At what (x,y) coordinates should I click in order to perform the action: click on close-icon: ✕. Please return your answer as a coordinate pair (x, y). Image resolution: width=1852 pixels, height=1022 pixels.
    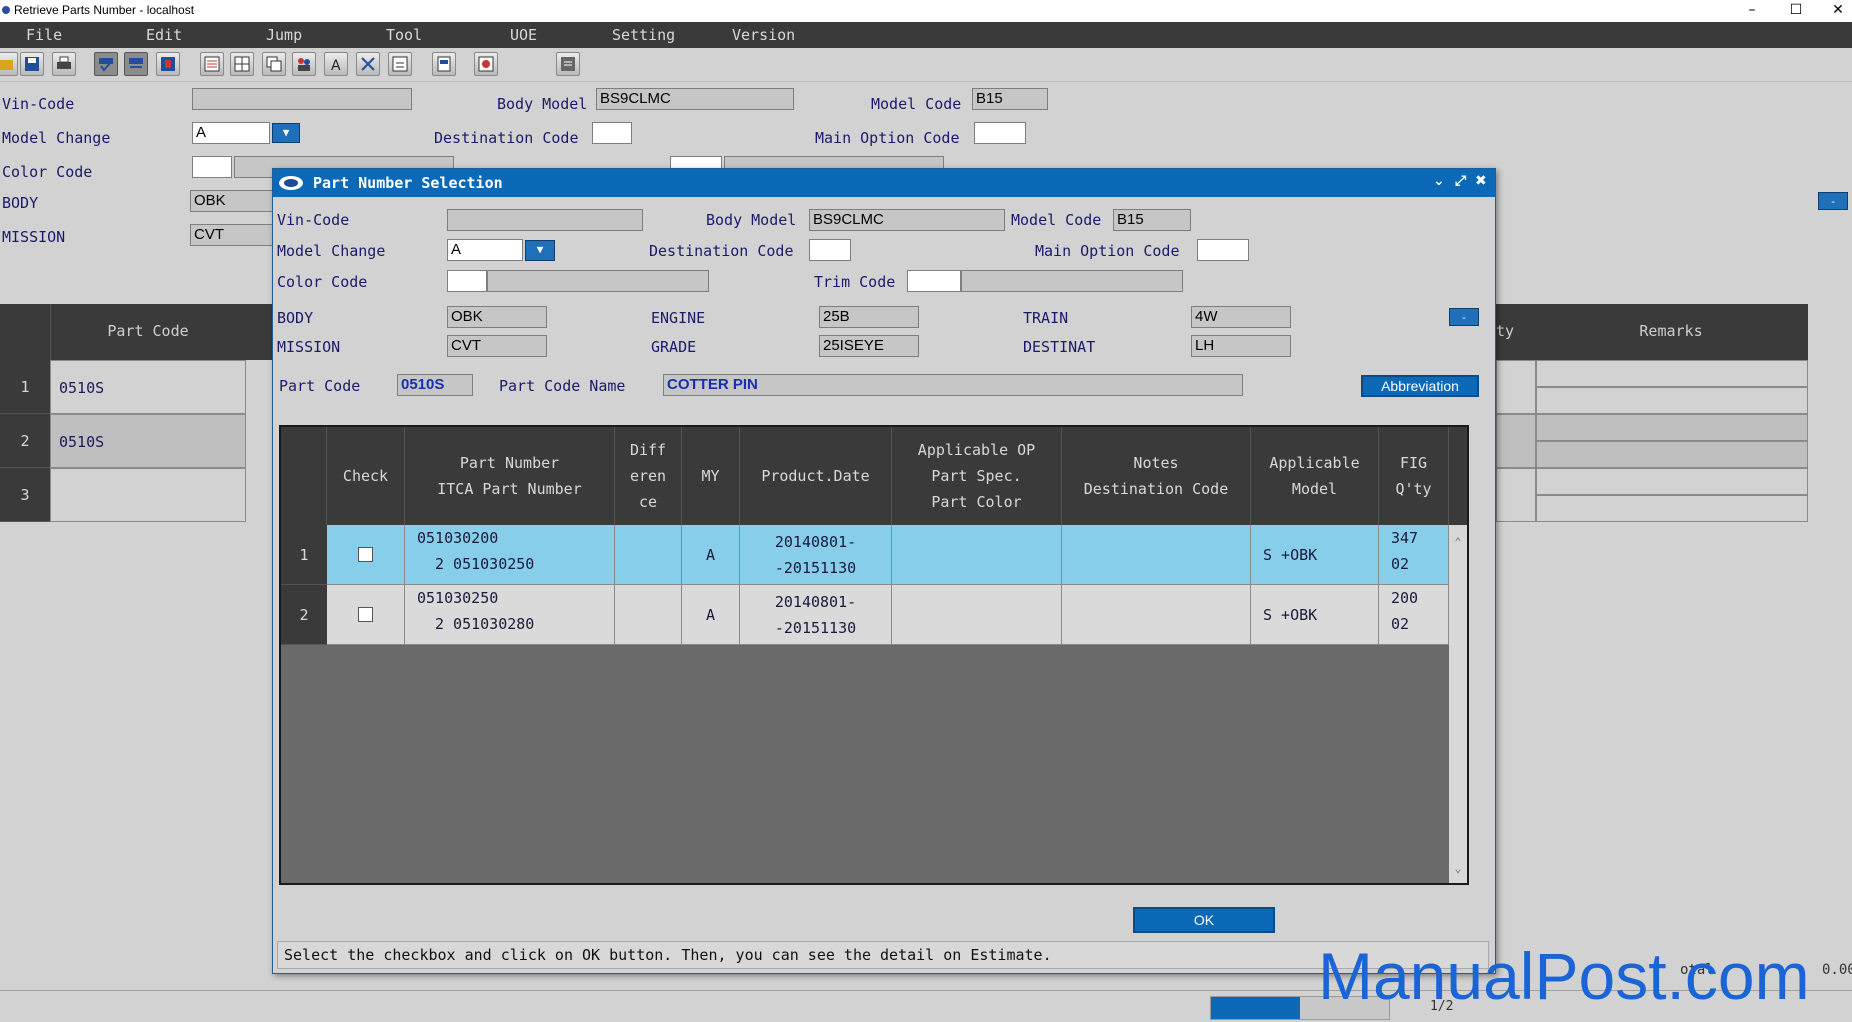
    Looking at the image, I should click on (1836, 11).